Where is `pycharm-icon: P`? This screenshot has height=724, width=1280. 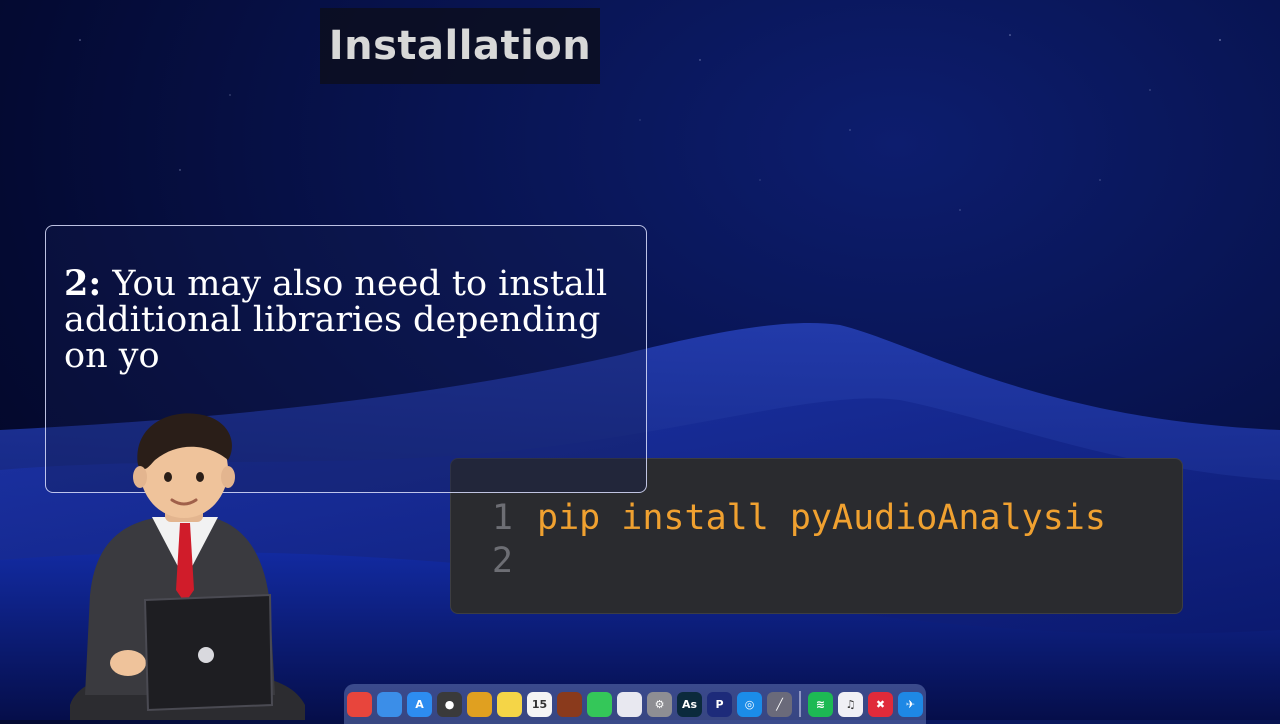
pycharm-icon: P is located at coordinates (719, 704).